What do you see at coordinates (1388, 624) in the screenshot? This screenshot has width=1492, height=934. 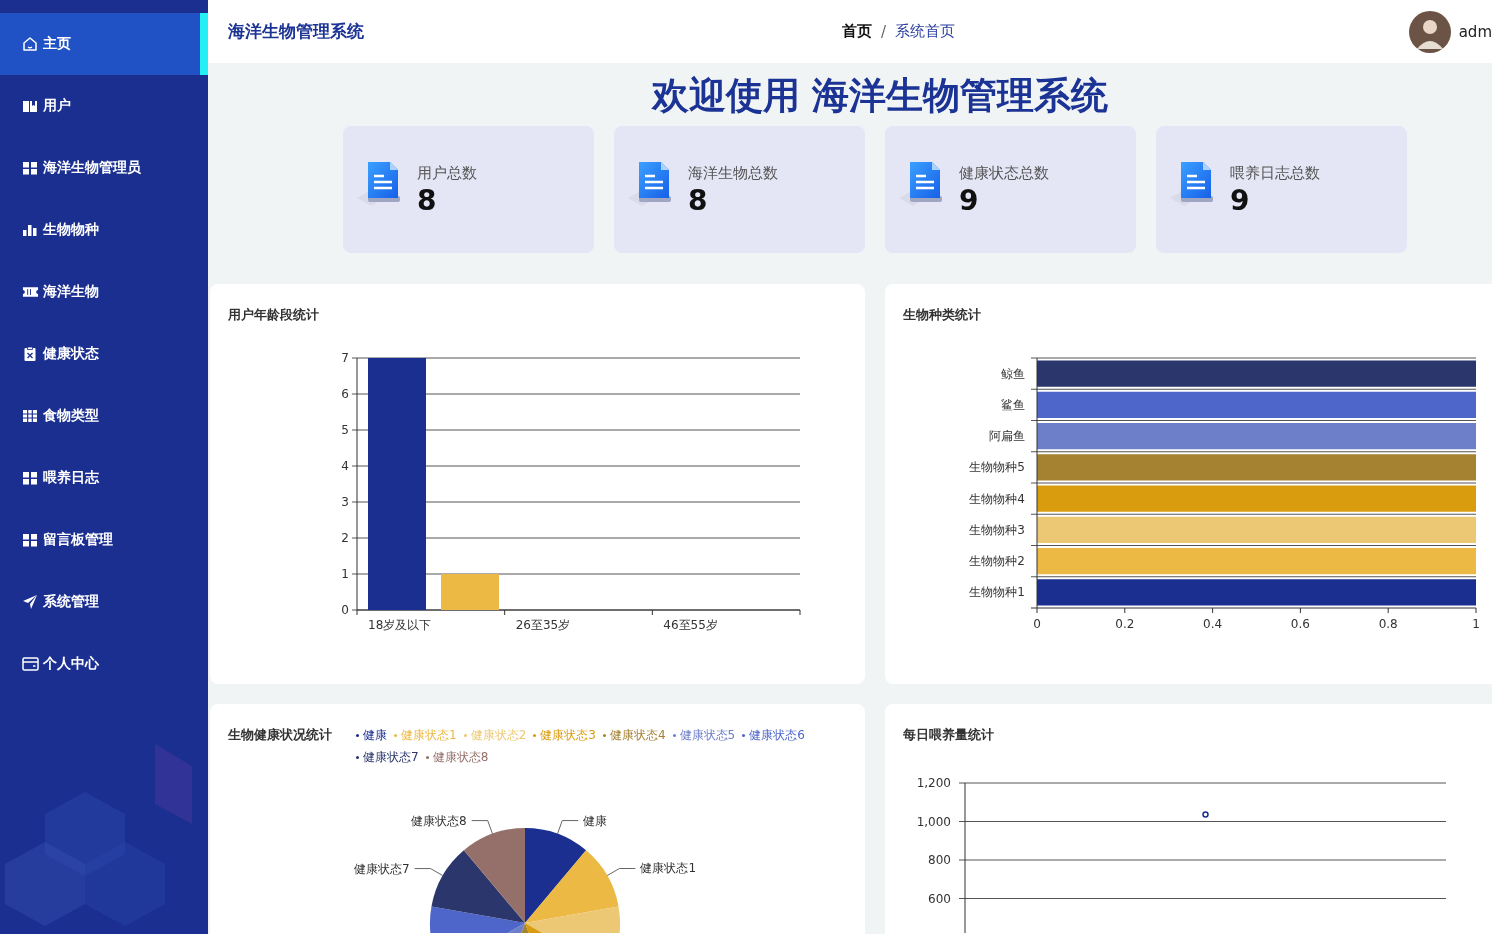 I see `axis-label: 0.8` at bounding box center [1388, 624].